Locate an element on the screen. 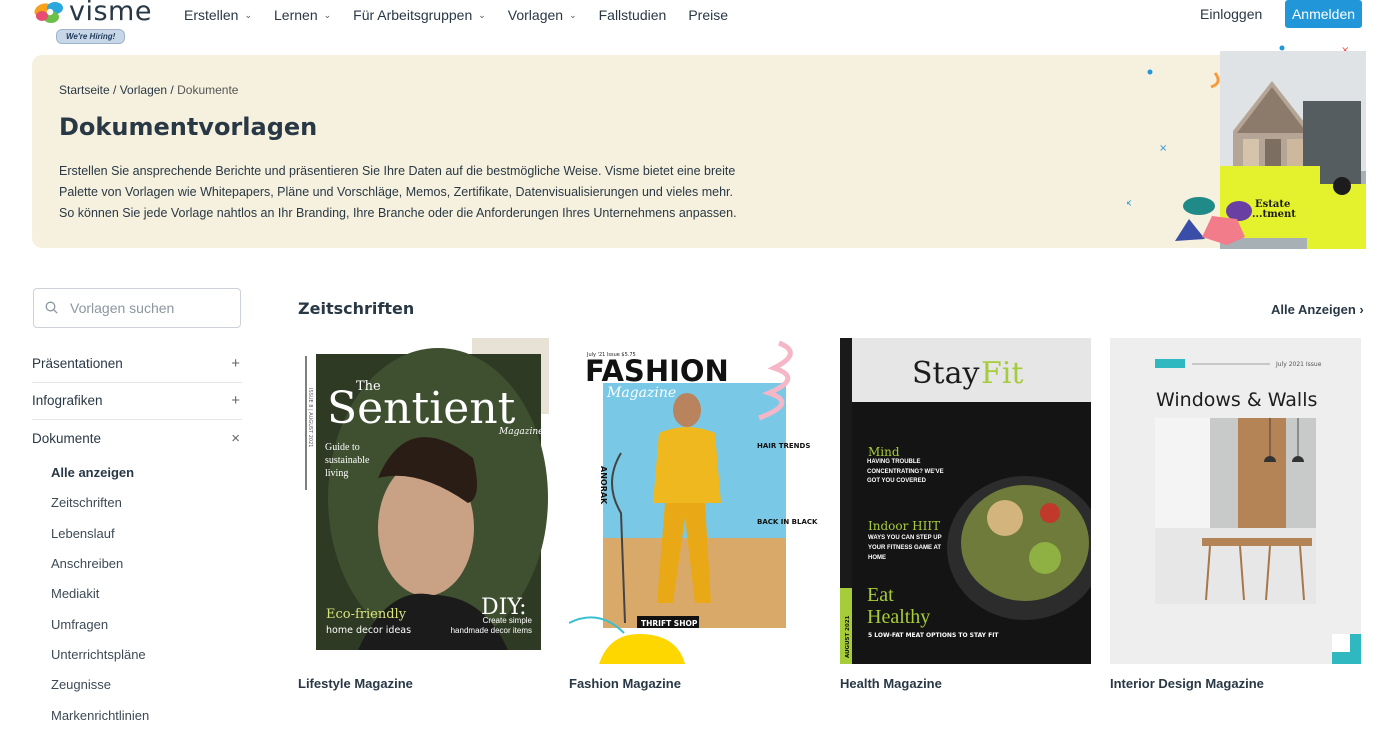 Image resolution: width=1392 pixels, height=730 pixels. template-search is located at coordinates (137, 308).